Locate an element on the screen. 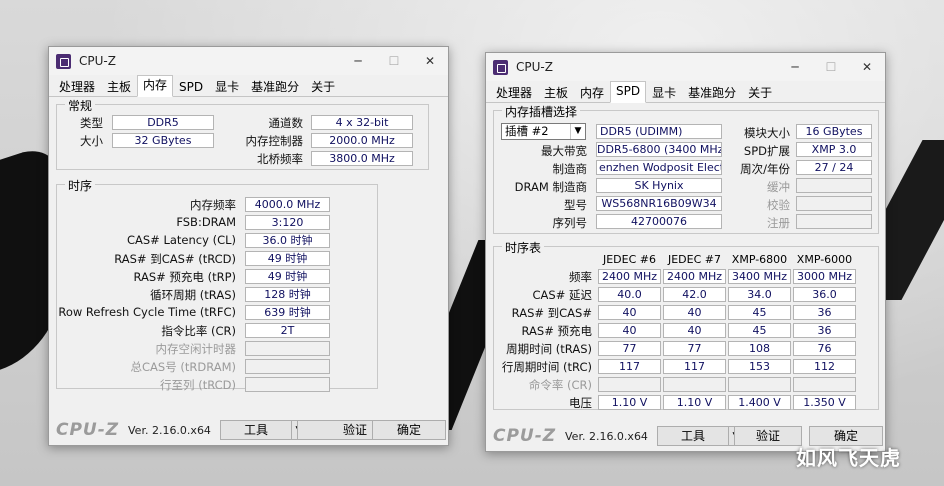 The height and width of the screenshot is (486, 944). timing-cell: 77 is located at coordinates (694, 348).